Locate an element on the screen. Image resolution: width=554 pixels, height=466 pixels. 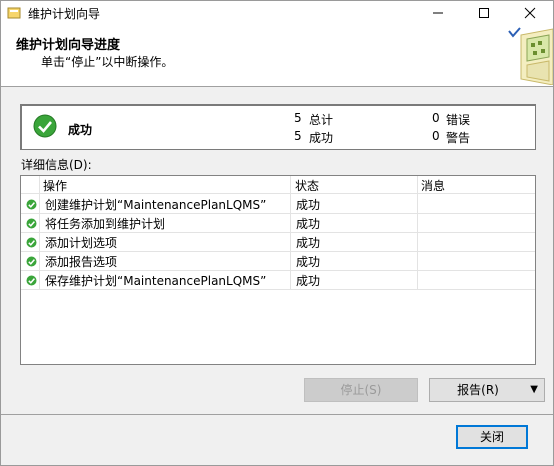
grid-header: 操作 状态 消息 is located at coordinates (278, 185).